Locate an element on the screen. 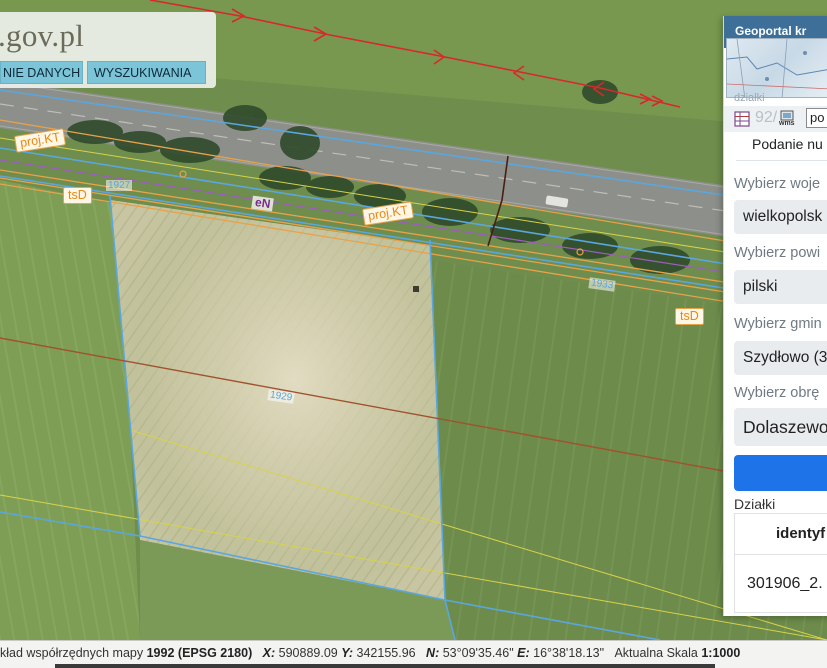 Image resolution: width=827 pixels, height=668 pixels. overview-map-thumbnail is located at coordinates (776, 68).